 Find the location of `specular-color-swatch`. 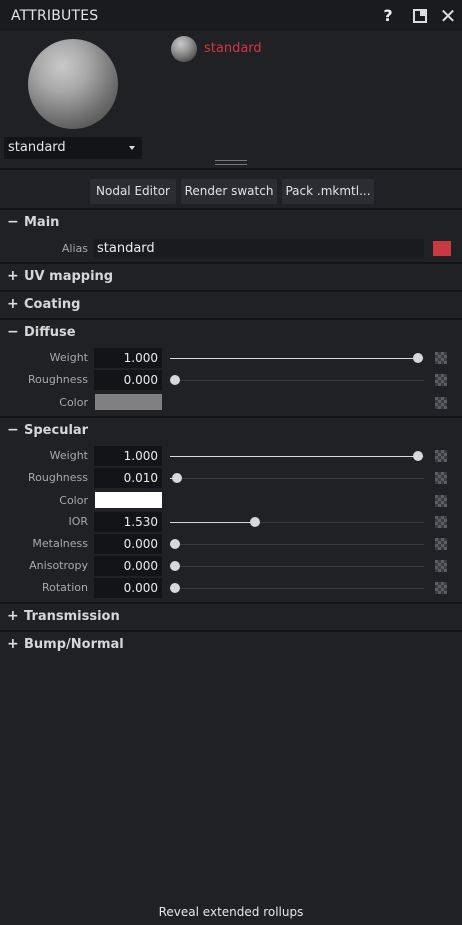

specular-color-swatch is located at coordinates (128, 500).